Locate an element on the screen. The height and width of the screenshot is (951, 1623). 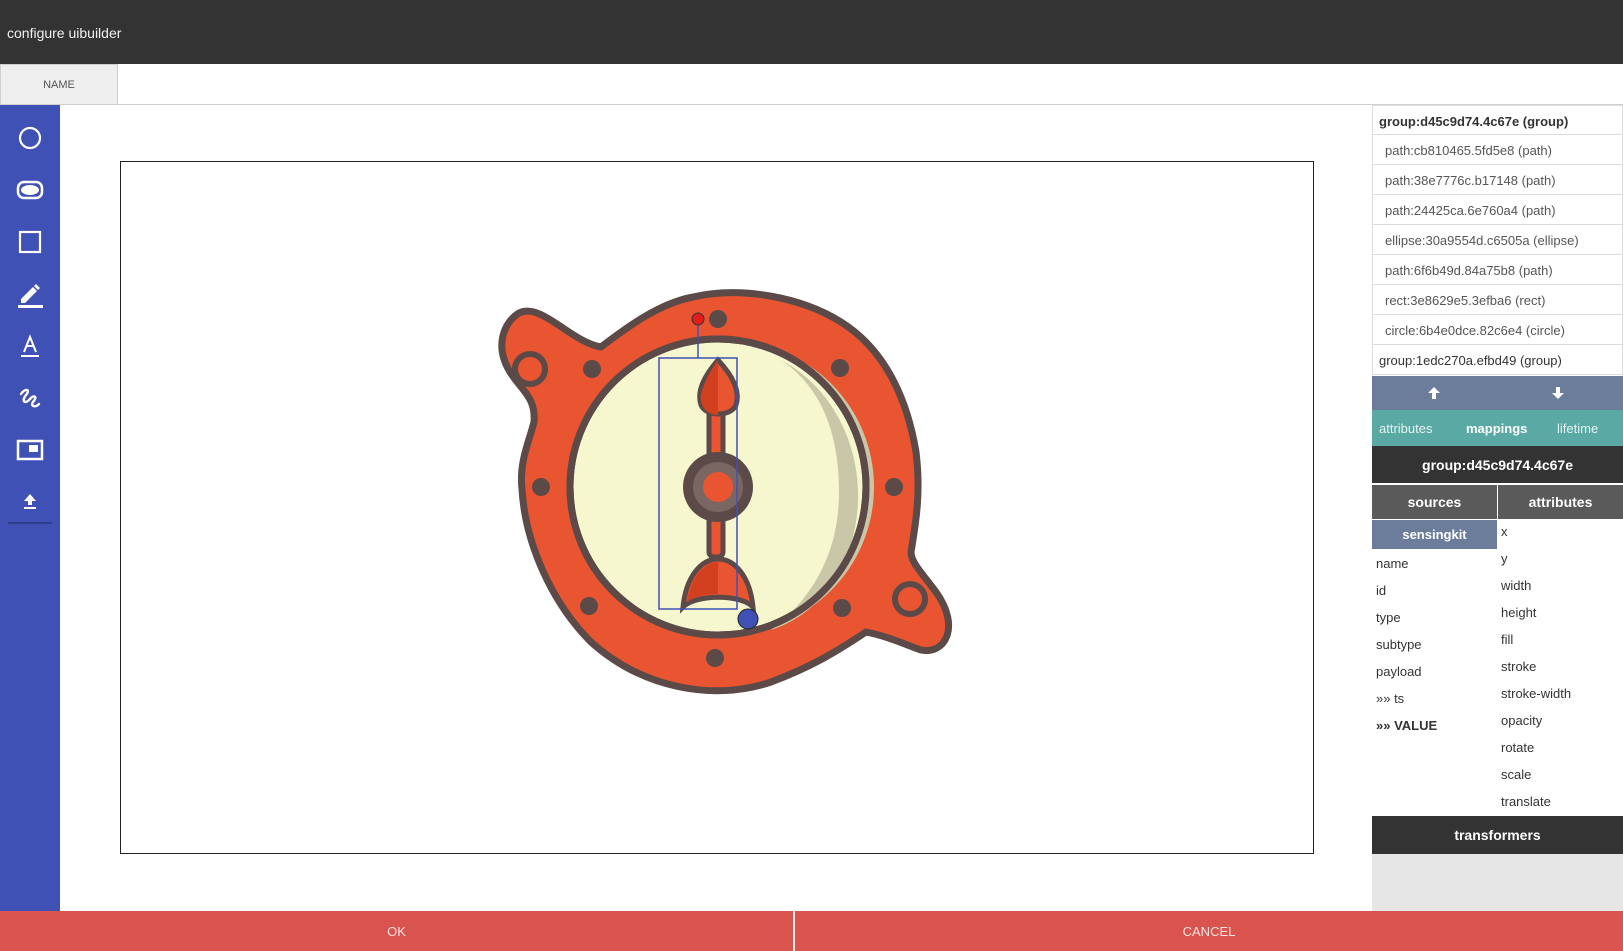
scribble-icon is located at coordinates (30, 398).